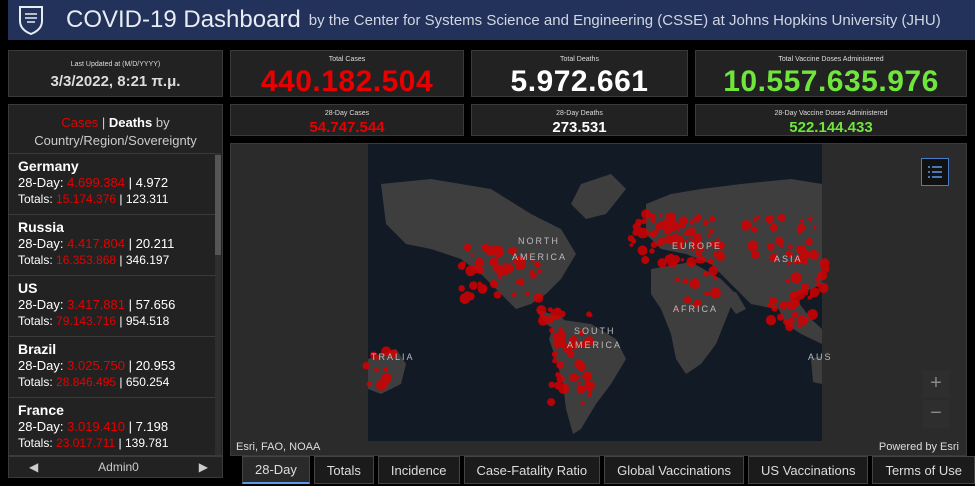 The width and height of the screenshot is (975, 486). I want to click on tab-terms-of-use: Terms of Use, so click(923, 470).